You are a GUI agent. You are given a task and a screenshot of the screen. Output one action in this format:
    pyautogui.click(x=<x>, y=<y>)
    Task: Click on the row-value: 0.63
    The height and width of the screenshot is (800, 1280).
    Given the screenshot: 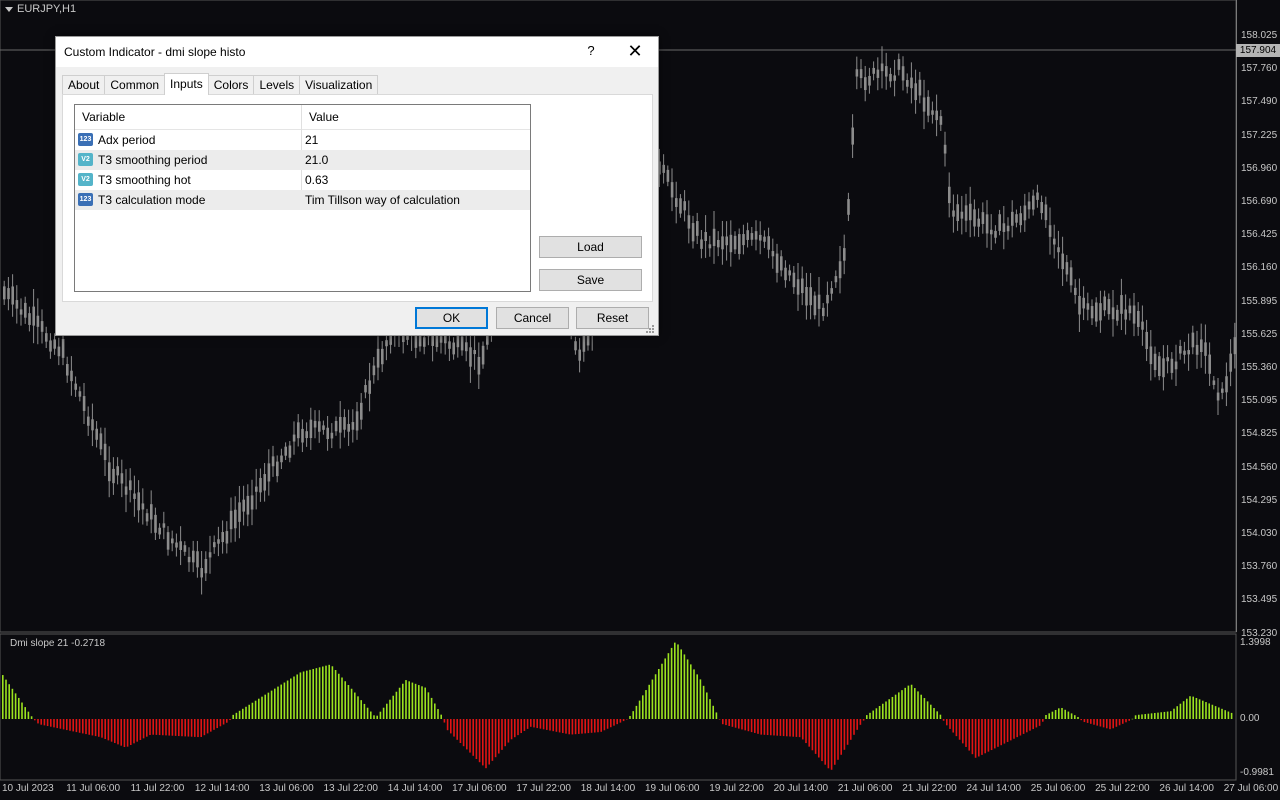 What is the action you would take?
    pyautogui.click(x=316, y=180)
    